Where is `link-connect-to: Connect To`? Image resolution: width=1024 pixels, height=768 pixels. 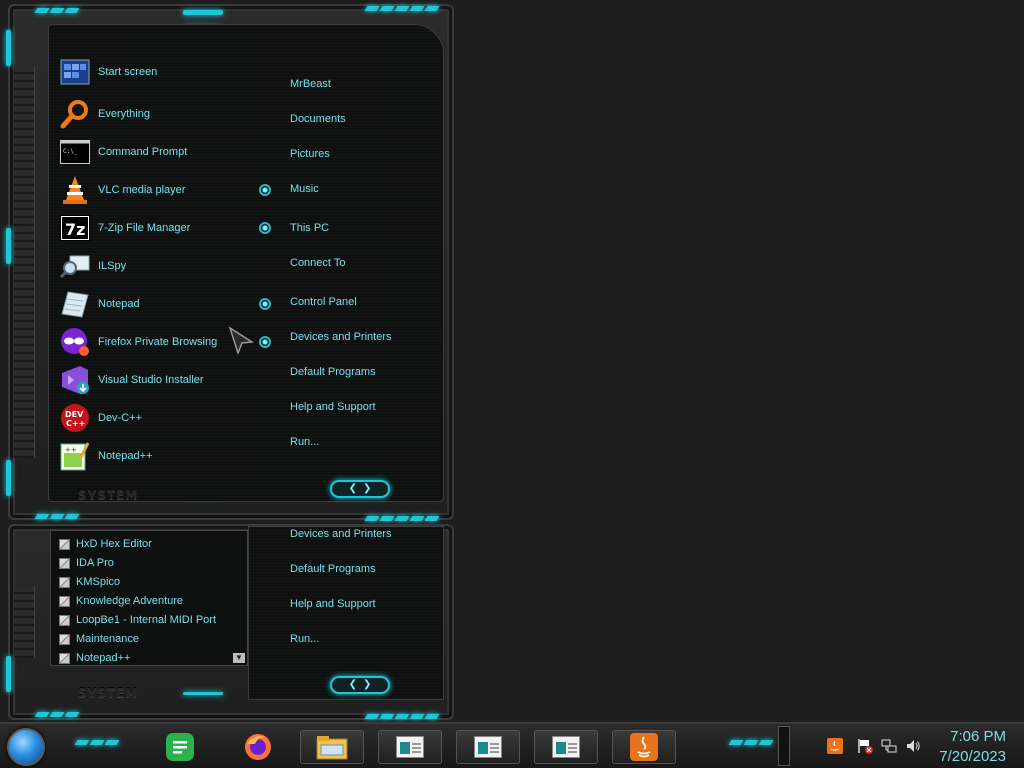 link-connect-to: Connect To is located at coordinates (317, 263).